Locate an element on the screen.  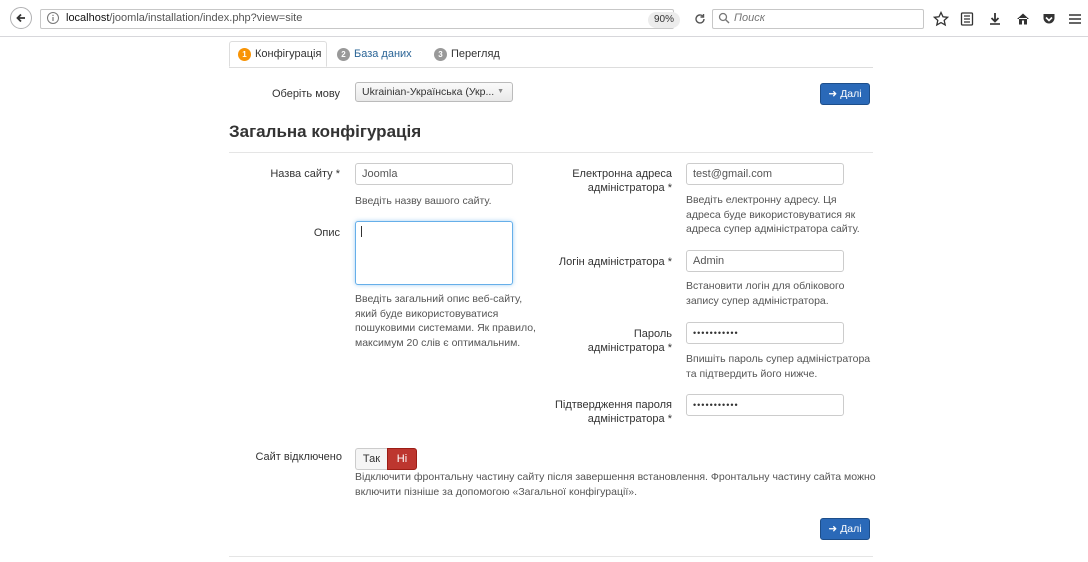
bookmark-star-icon is located at coordinates (941, 19).